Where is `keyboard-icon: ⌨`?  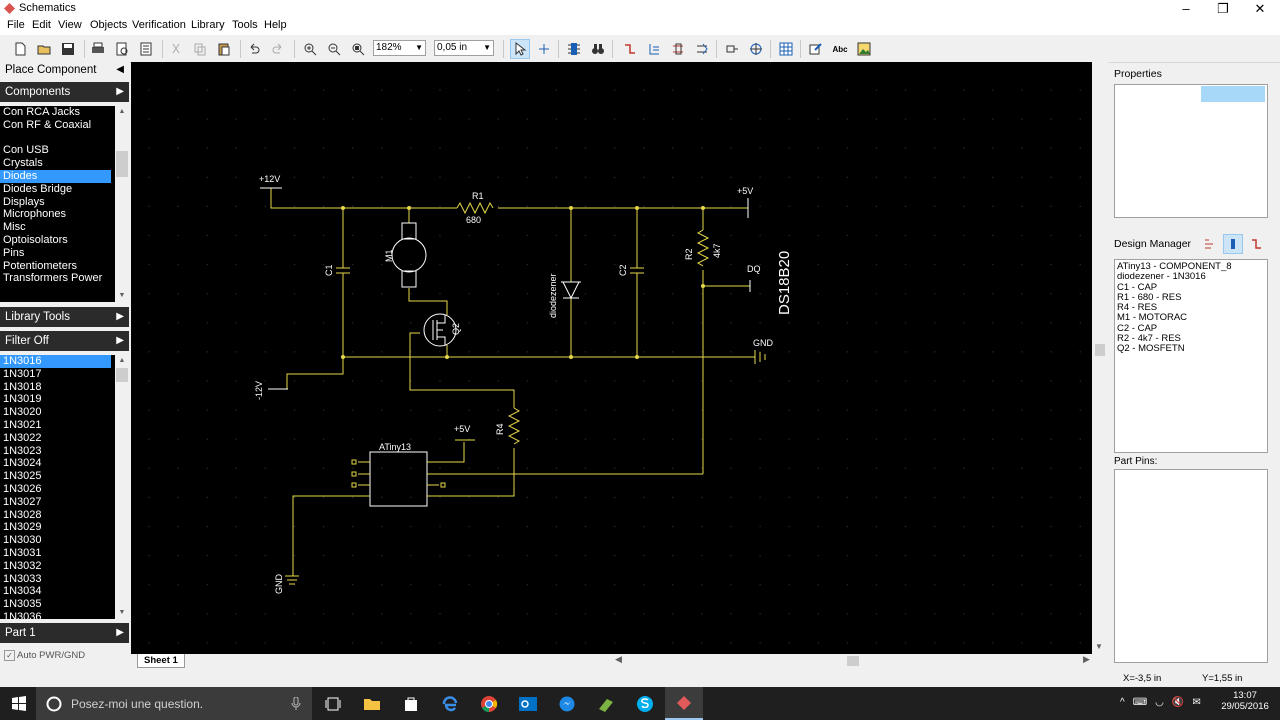
keyboard-icon: ⌨ is located at coordinates (1140, 702).